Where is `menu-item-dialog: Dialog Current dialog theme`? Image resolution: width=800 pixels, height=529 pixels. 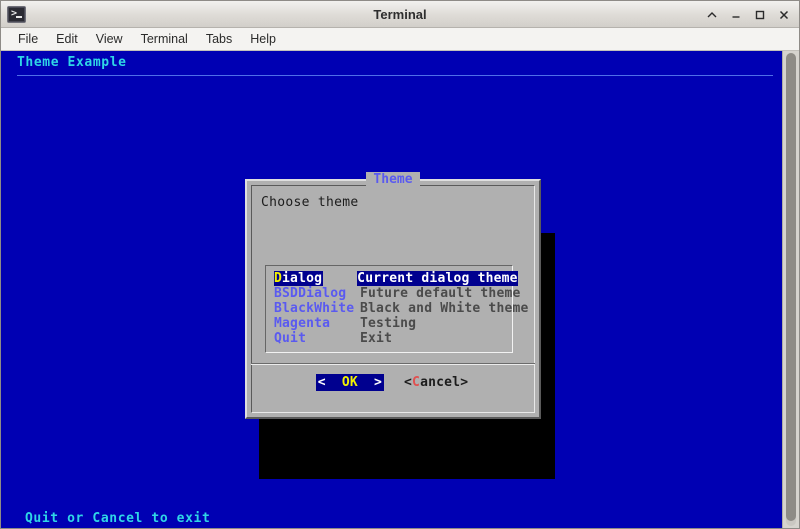 menu-item-dialog: Dialog Current dialog theme is located at coordinates (396, 278).